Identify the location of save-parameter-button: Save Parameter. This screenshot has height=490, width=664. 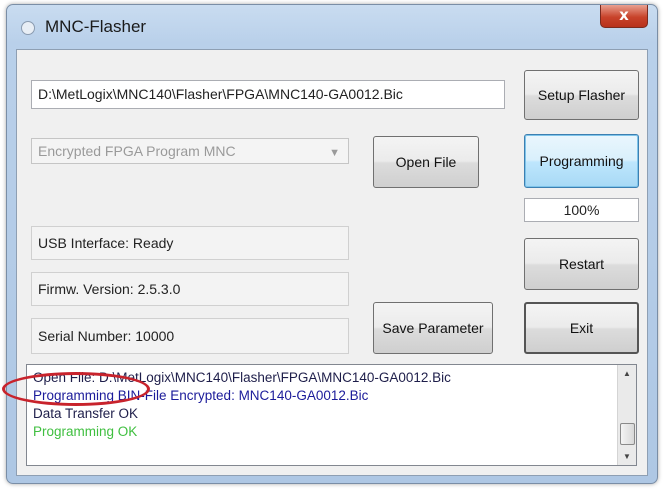
(433, 328).